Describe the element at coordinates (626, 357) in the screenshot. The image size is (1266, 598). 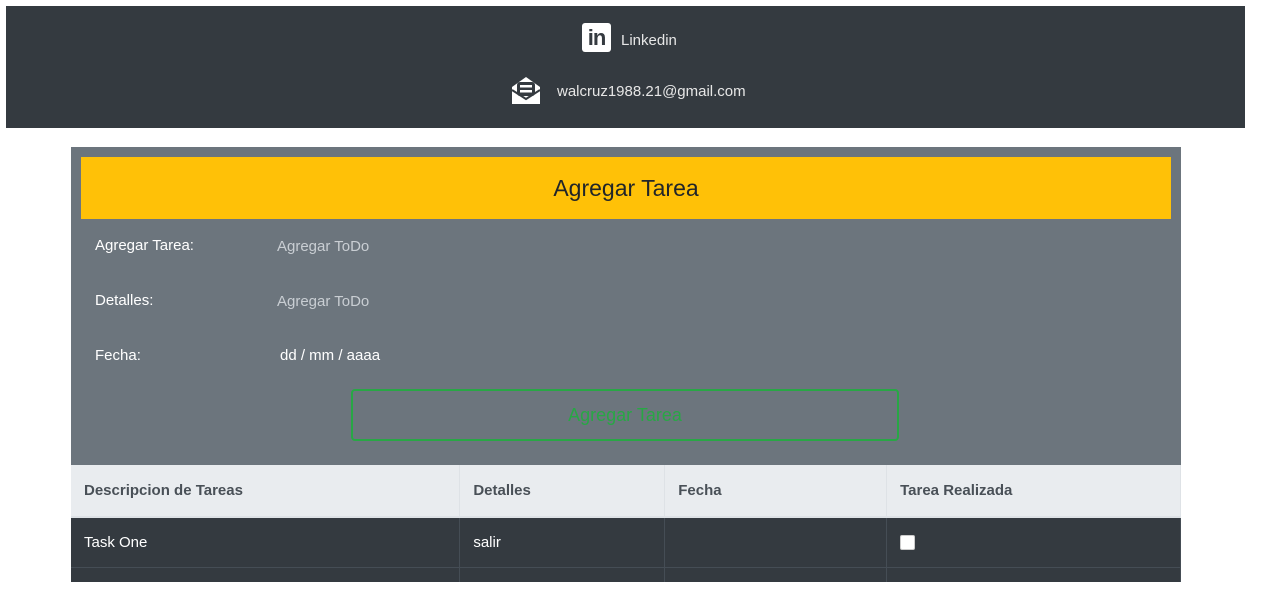
I see `date-field-row: Fecha: dd / mm / aaaa` at that location.